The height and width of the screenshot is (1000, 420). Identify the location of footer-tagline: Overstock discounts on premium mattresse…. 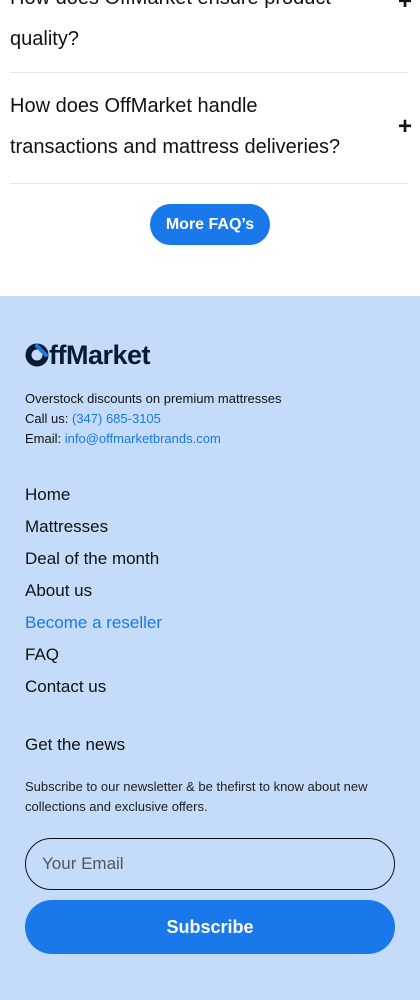
(153, 398).